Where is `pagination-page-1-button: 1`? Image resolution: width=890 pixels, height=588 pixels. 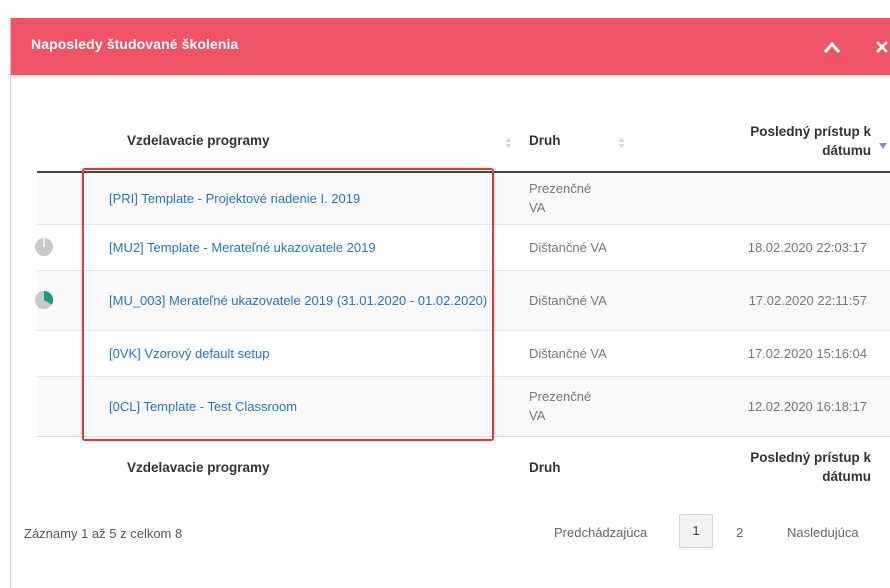
pagination-page-1-button: 1 is located at coordinates (696, 531).